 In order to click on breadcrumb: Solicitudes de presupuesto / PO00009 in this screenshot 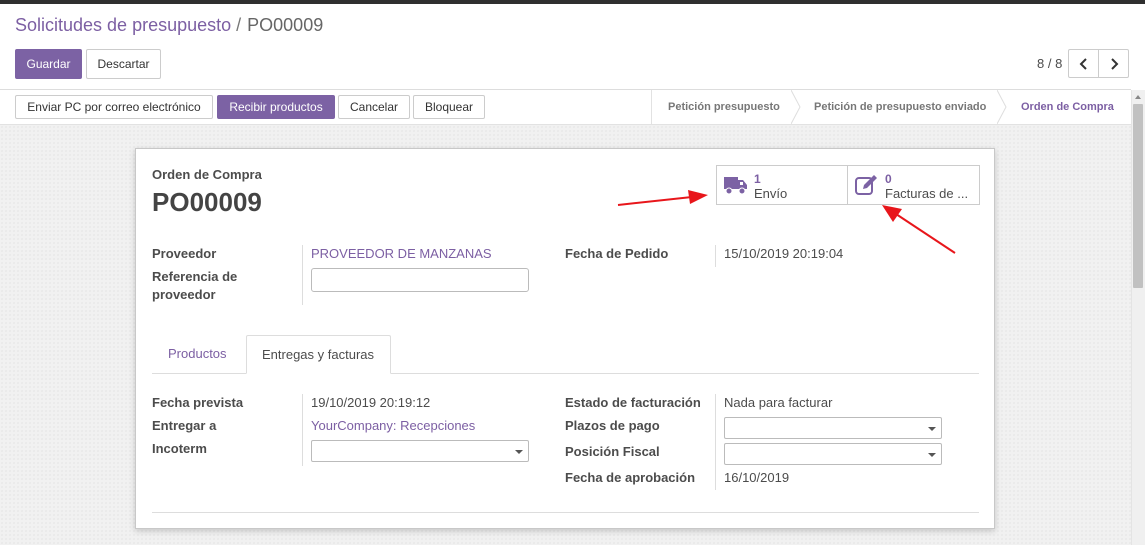, I will do `click(169, 25)`.